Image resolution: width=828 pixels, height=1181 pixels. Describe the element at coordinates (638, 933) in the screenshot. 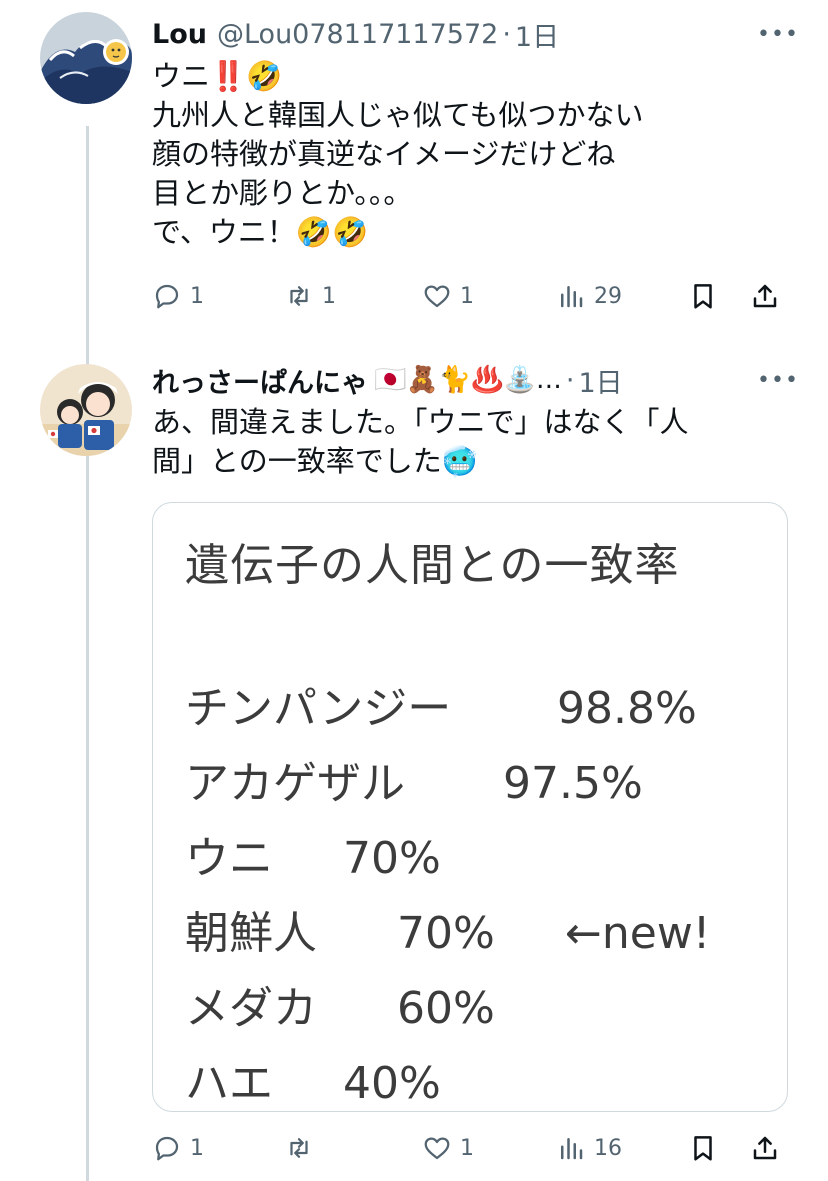

I see `new-annotation: ←new!` at that location.